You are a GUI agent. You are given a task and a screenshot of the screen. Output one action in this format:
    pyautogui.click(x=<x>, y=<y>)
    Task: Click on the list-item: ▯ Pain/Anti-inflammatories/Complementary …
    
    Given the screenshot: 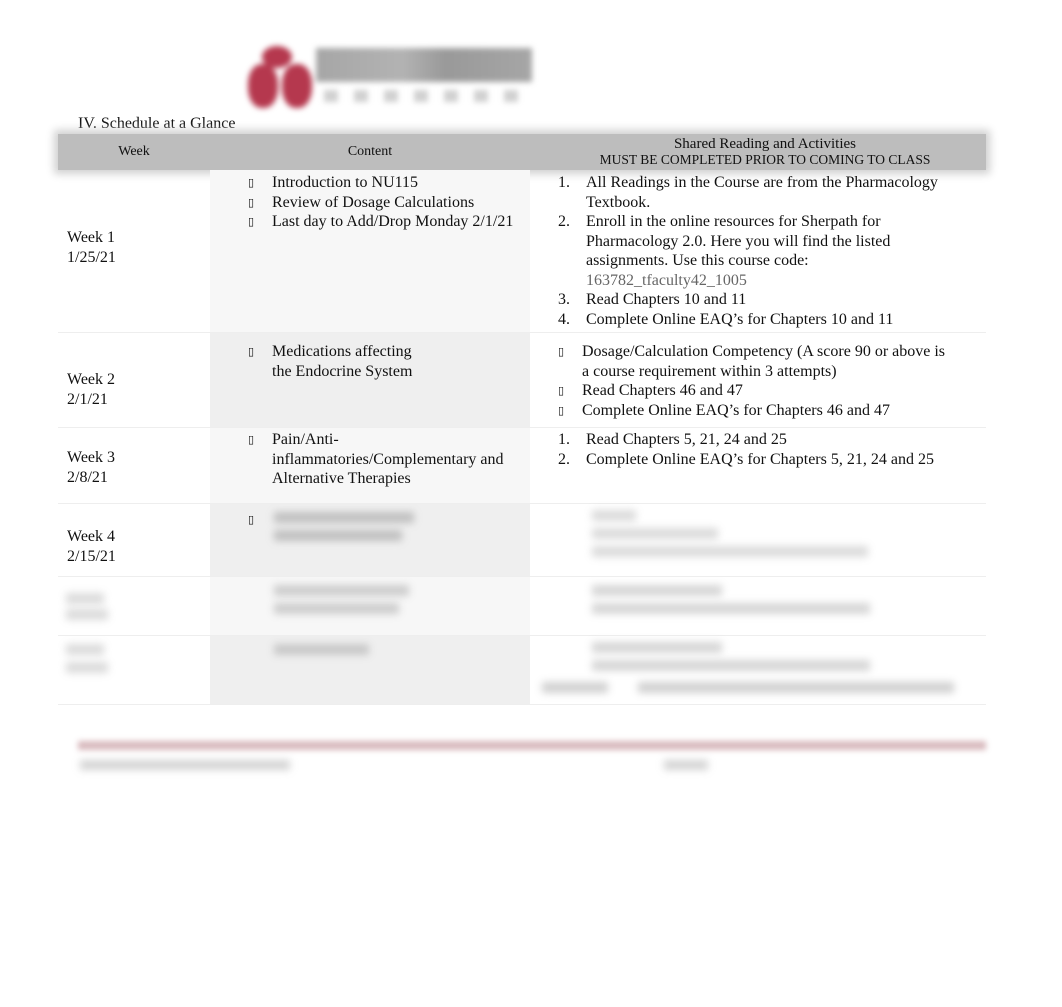 What is the action you would take?
    pyautogui.click(x=376, y=459)
    